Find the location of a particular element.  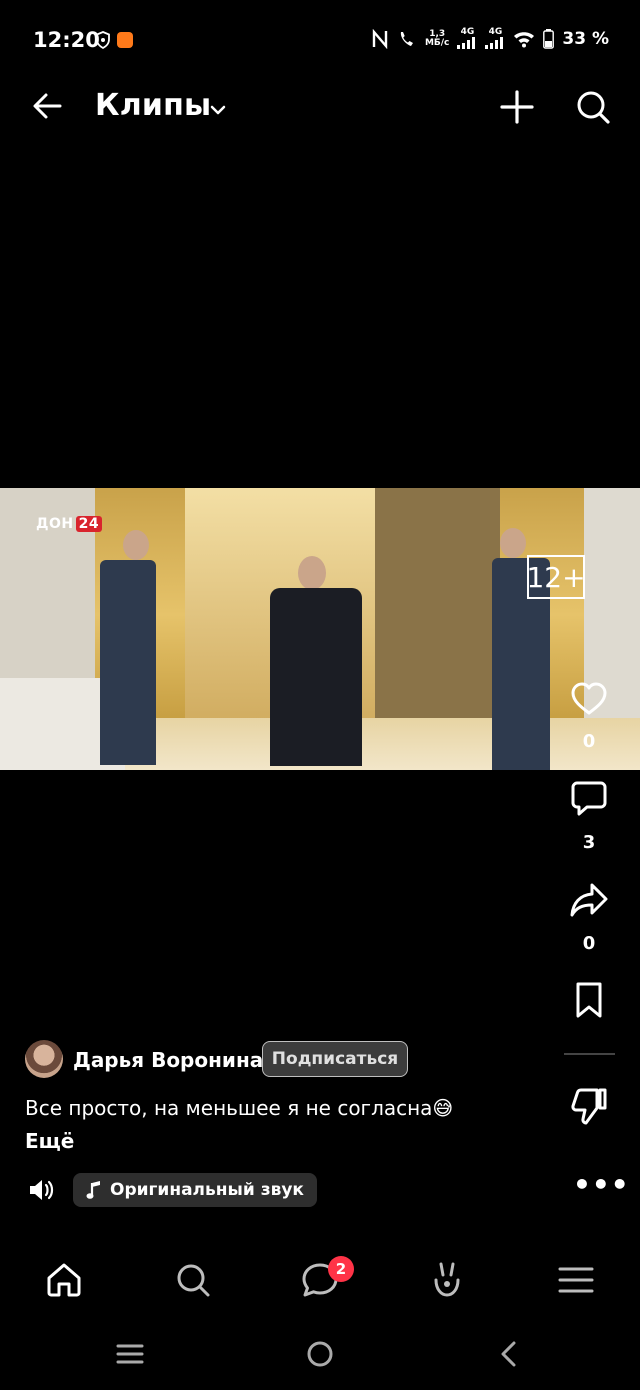

system-back-icon is located at coordinates (510, 1354).